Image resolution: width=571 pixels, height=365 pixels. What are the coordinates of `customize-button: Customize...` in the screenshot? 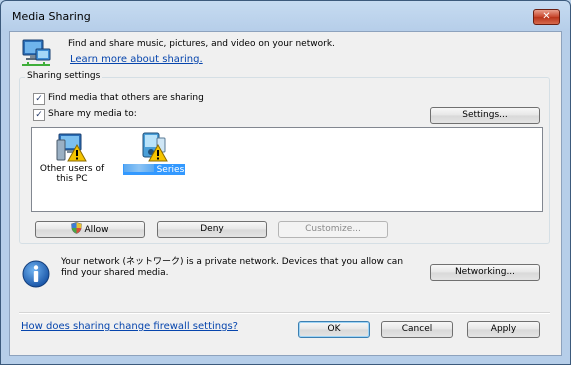 It's located at (333, 229).